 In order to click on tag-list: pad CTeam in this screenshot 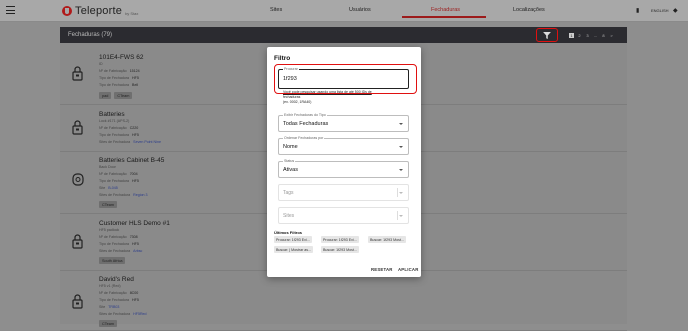, I will do `click(116, 95)`.